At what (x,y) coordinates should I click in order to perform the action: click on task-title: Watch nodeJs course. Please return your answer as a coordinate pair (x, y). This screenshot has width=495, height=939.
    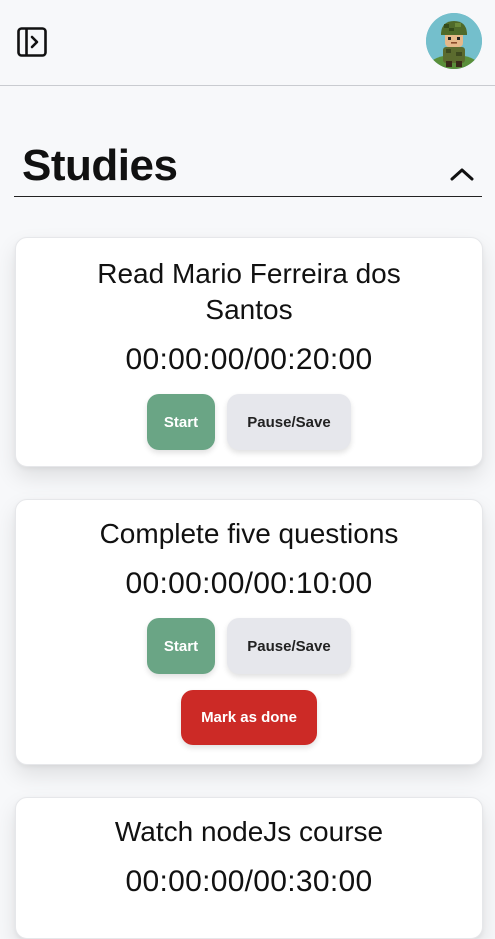
    Looking at the image, I should click on (249, 831).